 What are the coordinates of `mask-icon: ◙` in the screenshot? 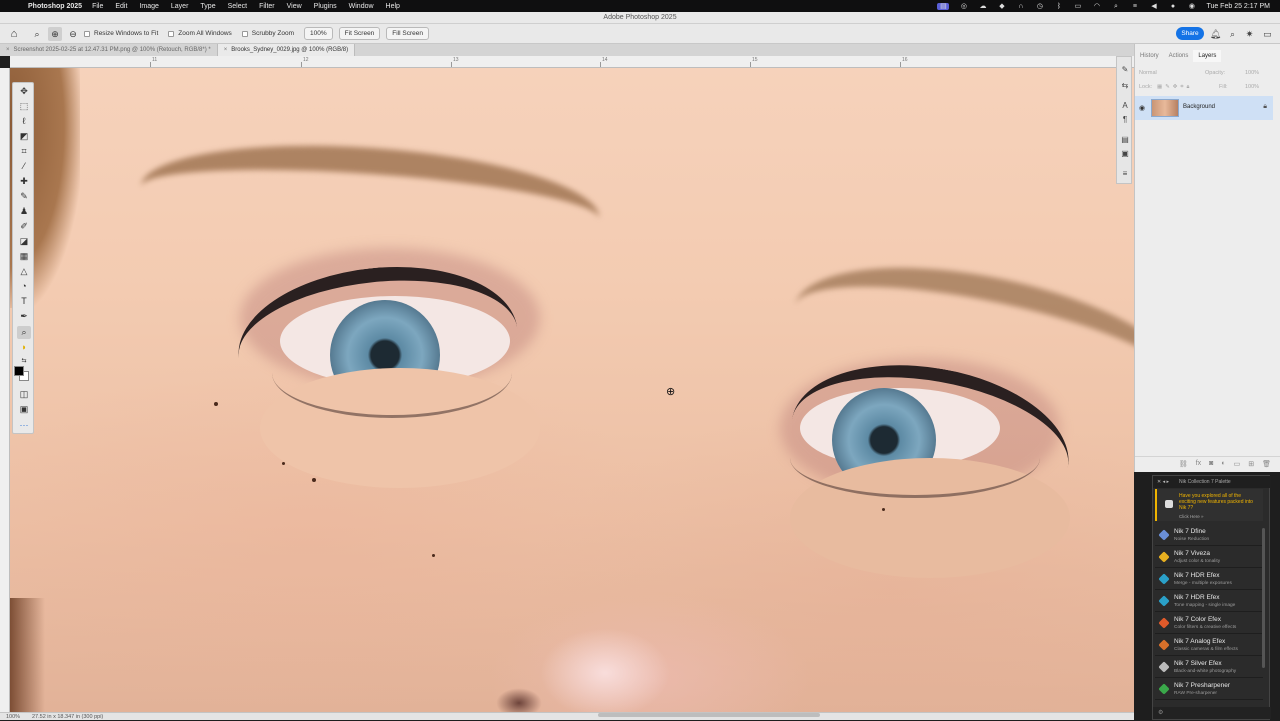 It's located at (1211, 463).